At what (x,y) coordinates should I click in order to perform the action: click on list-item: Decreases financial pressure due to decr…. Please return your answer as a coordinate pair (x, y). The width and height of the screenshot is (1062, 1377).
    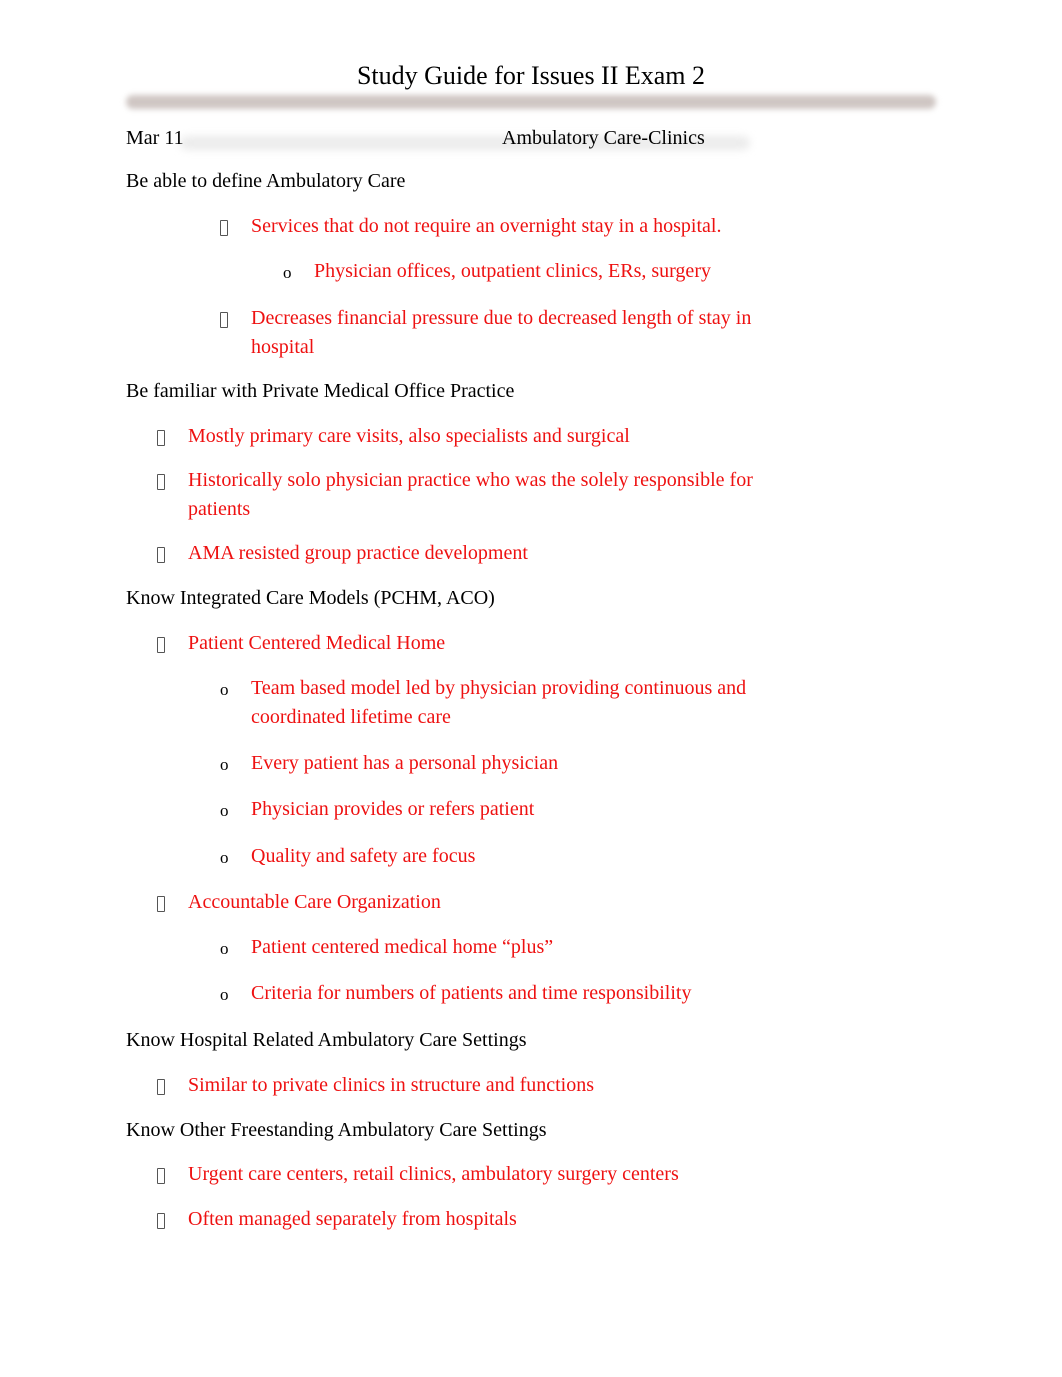
    Looking at the image, I should click on (501, 332).